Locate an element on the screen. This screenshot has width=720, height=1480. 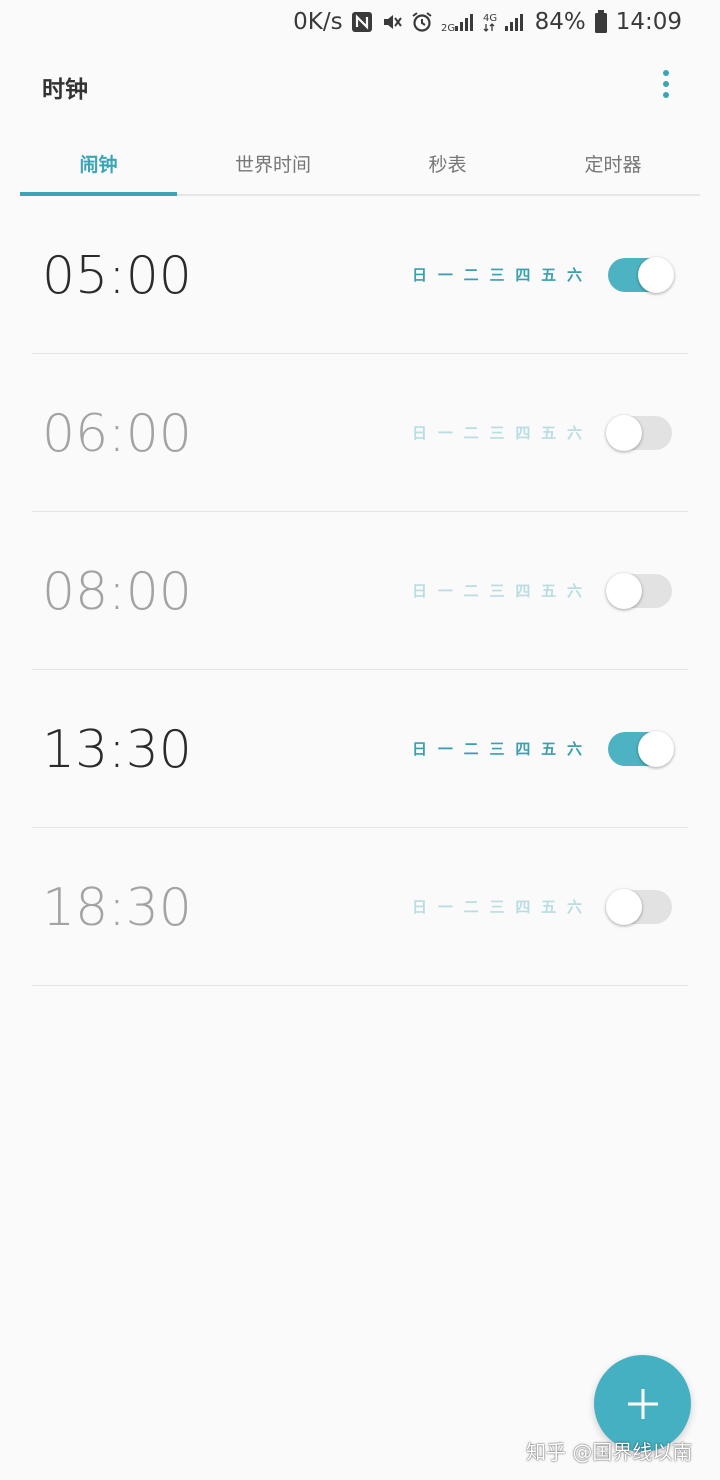
status-time: 14:09 is located at coordinates (648, 22).